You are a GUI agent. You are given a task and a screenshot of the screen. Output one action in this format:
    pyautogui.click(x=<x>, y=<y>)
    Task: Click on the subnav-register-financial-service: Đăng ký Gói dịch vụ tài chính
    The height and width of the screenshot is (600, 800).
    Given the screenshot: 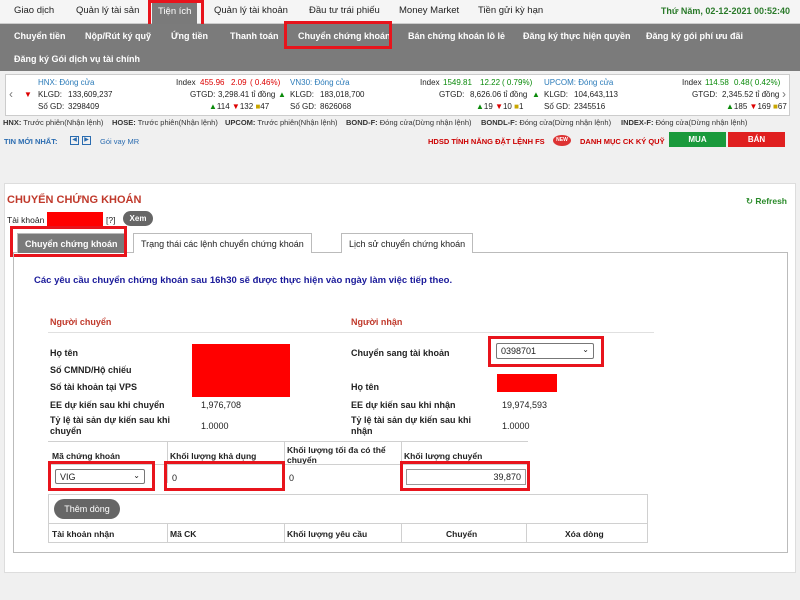 What is the action you would take?
    pyautogui.click(x=77, y=59)
    